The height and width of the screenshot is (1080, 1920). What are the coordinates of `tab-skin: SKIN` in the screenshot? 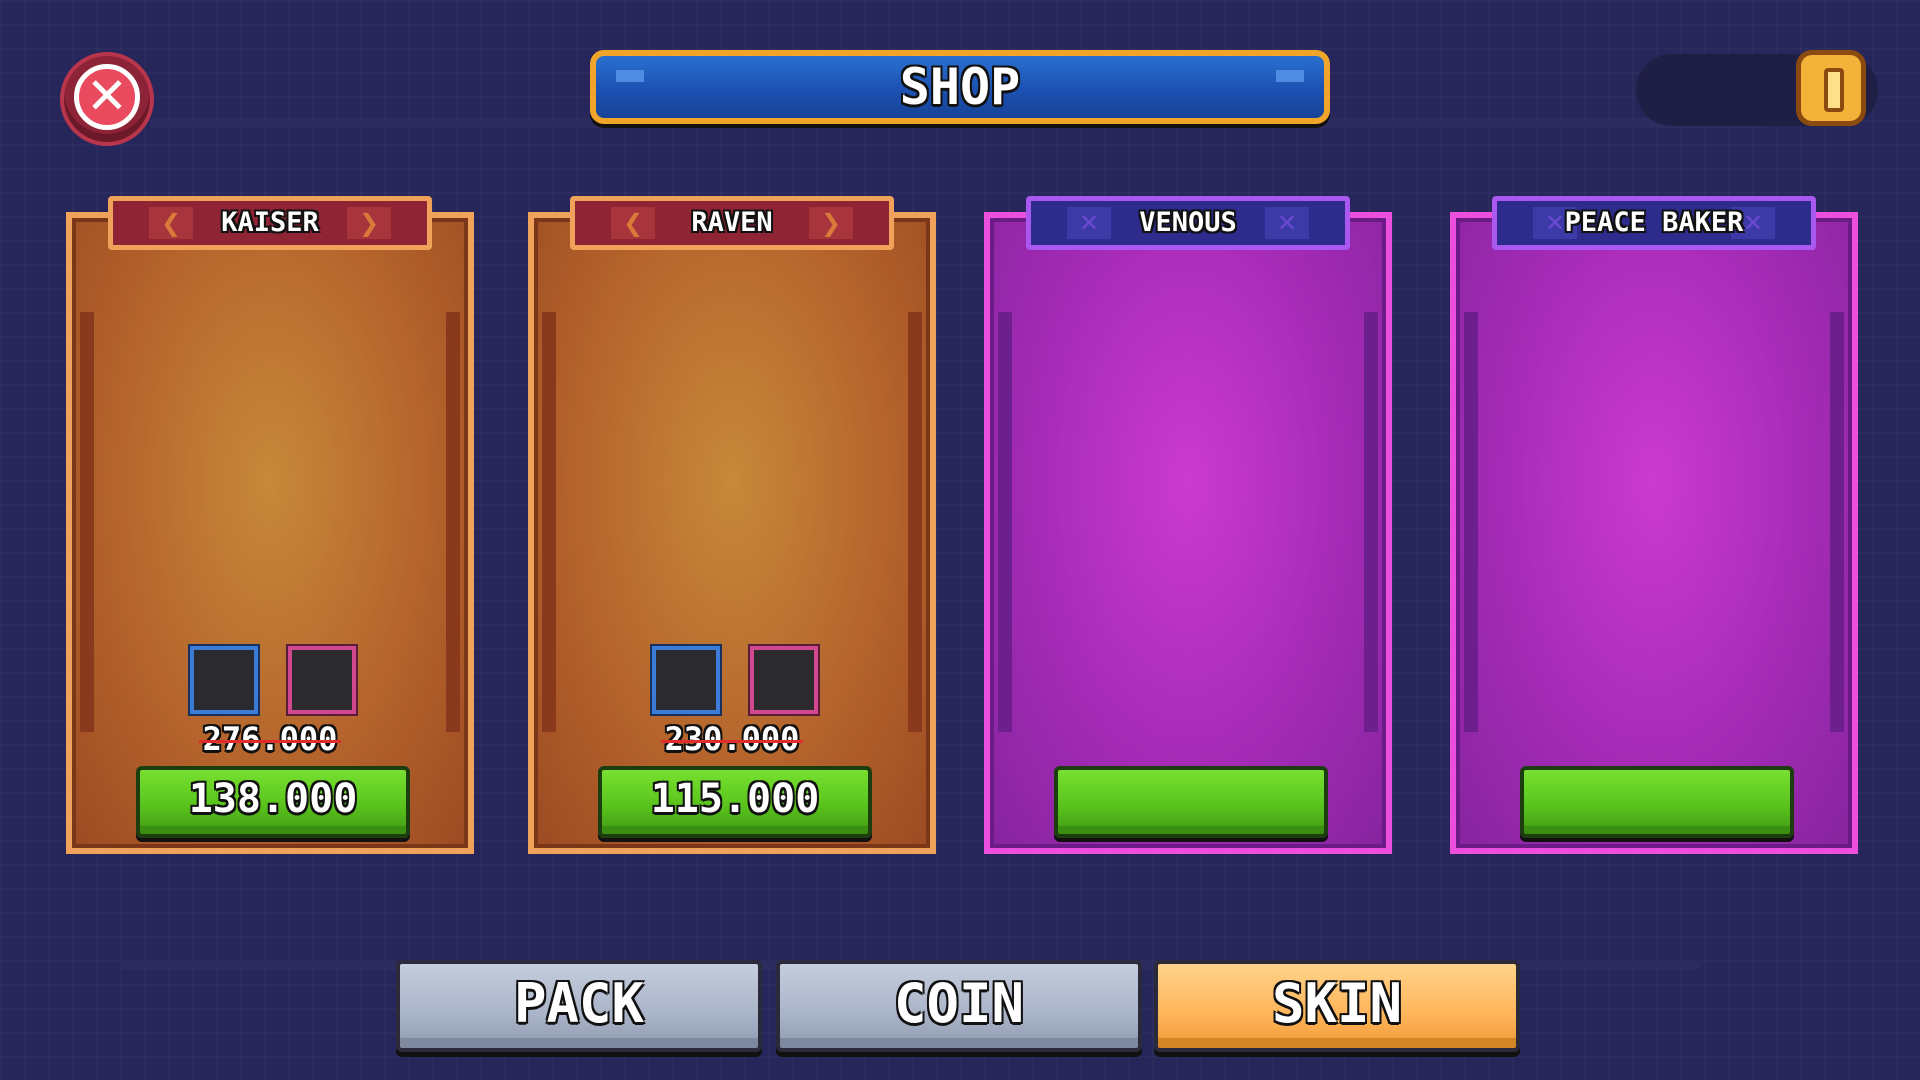 It's located at (1337, 1006).